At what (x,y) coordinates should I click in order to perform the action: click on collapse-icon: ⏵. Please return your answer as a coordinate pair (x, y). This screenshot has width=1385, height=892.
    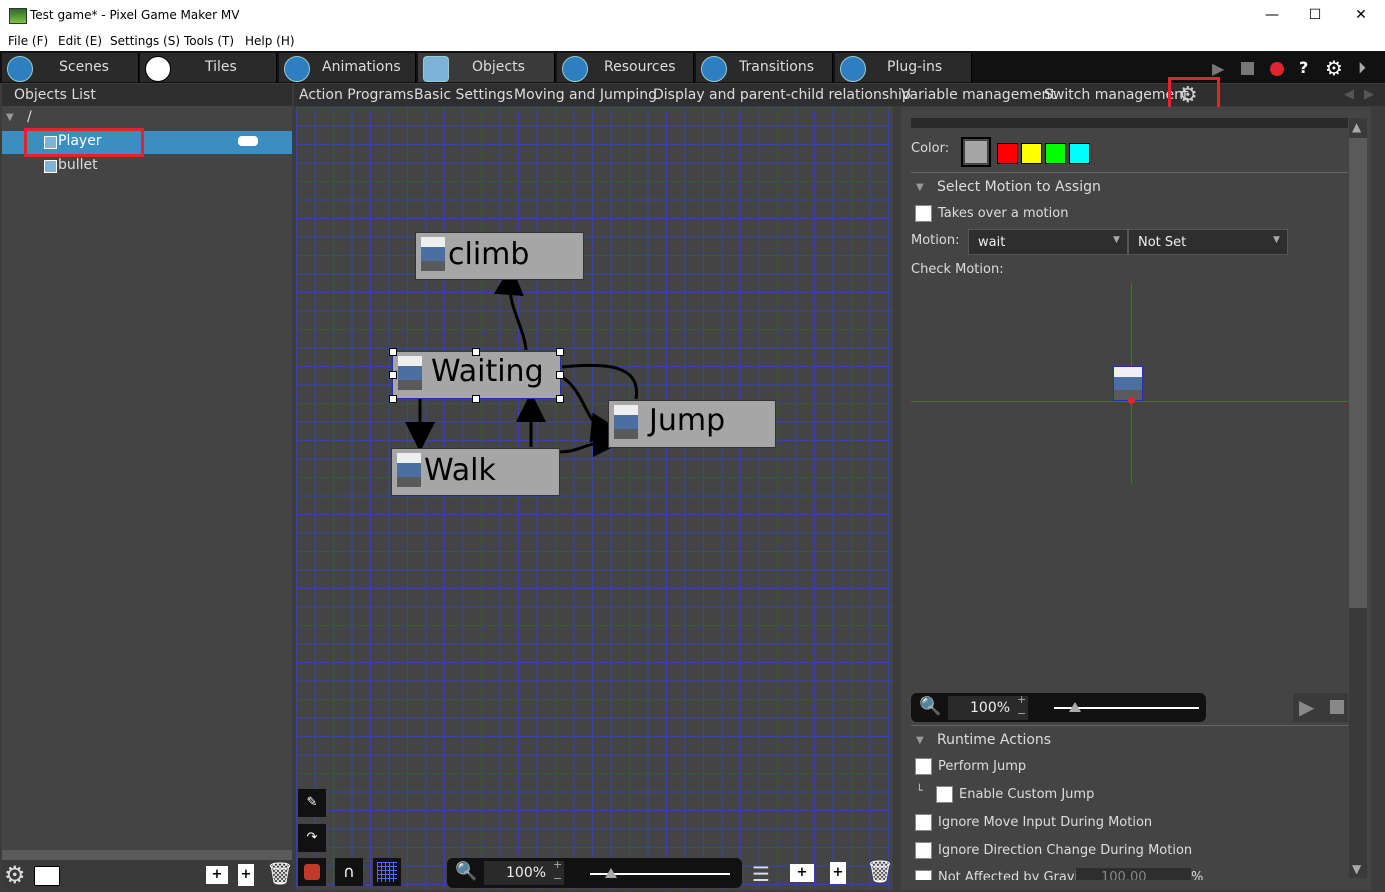
    Looking at the image, I should click on (1362, 68).